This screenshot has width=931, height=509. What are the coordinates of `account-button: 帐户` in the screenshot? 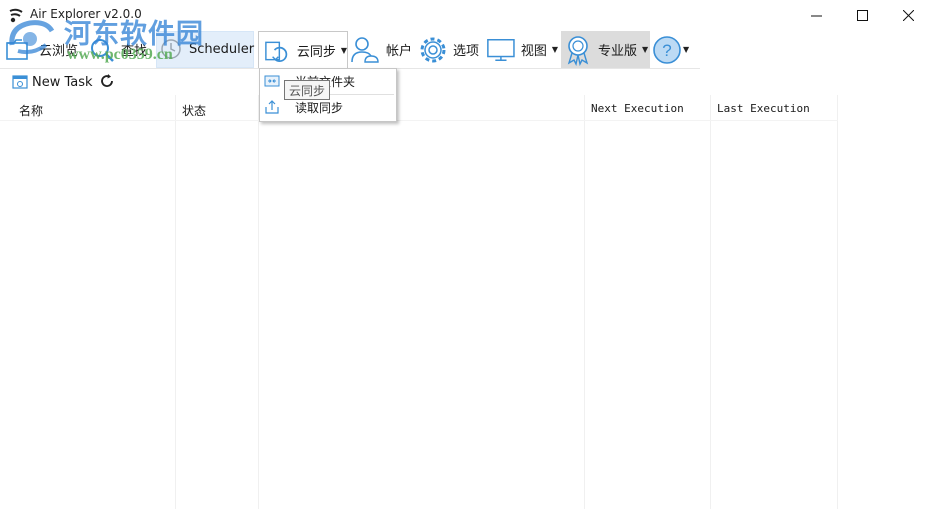 It's located at (381, 49).